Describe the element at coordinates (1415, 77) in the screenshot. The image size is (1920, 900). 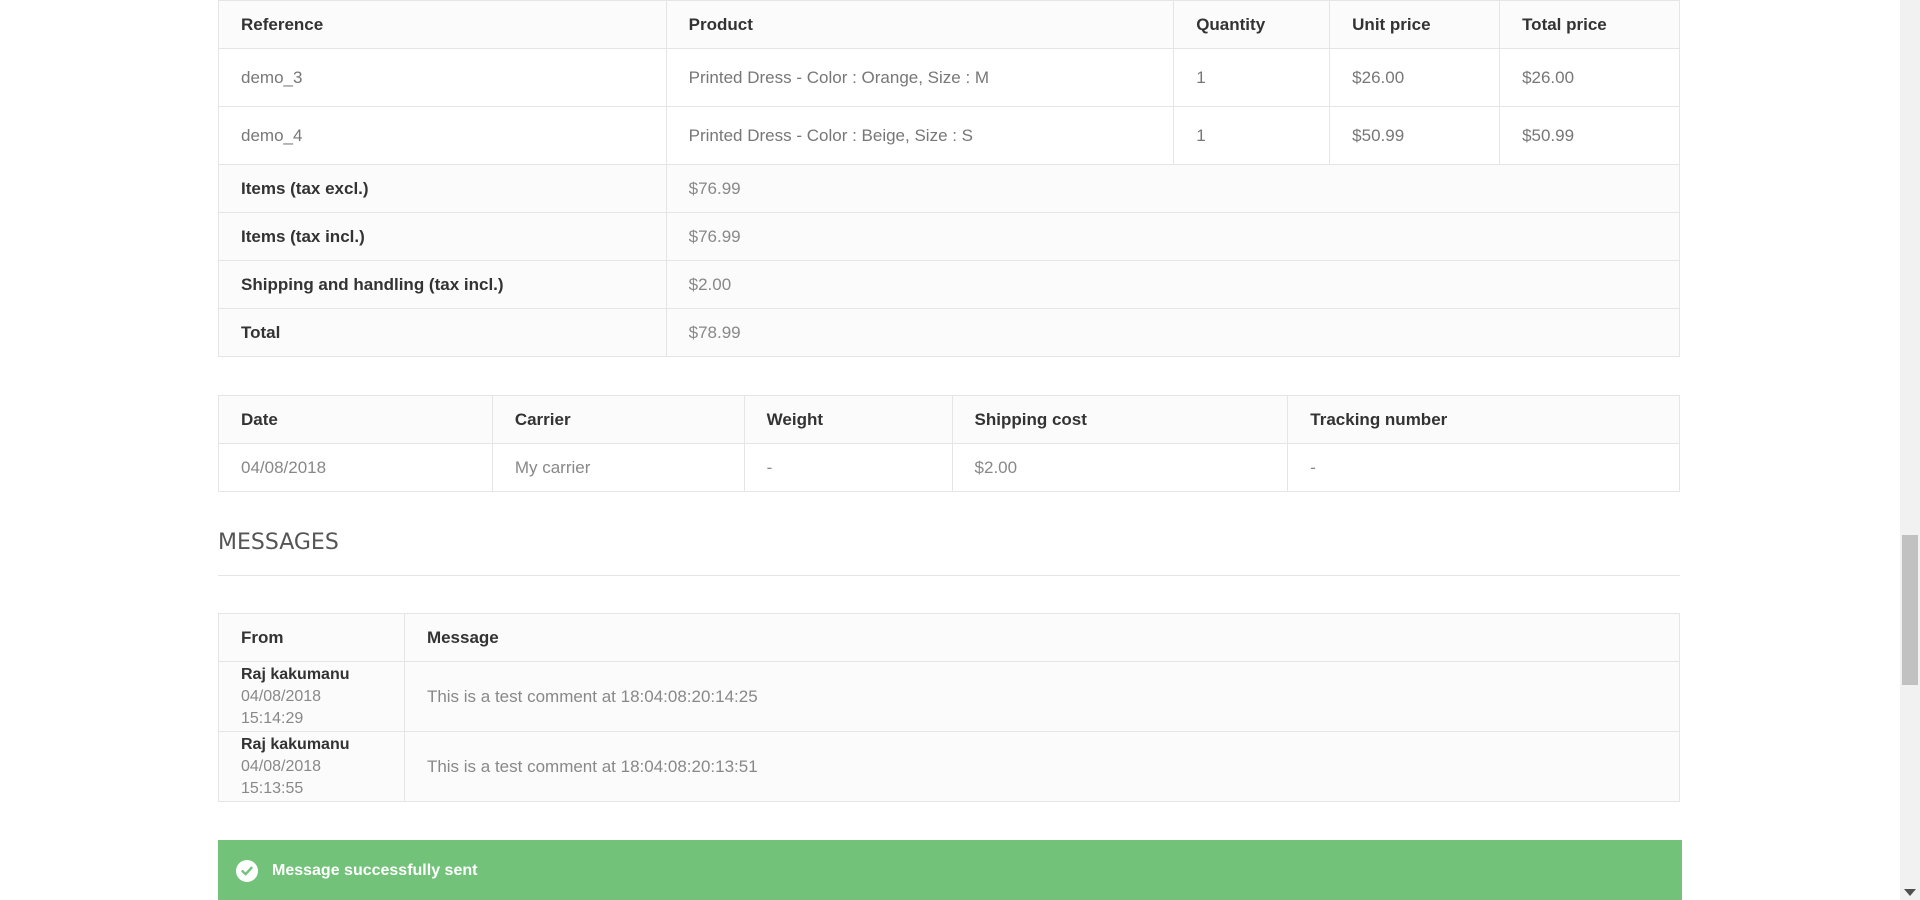
I see `product-unit-price: $26.00` at that location.